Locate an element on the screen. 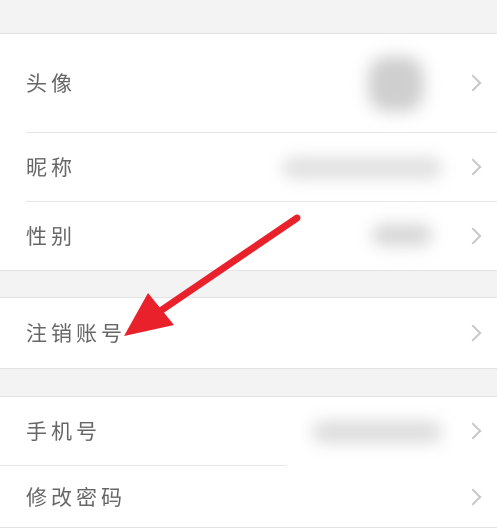 The width and height of the screenshot is (497, 528). annotation-arrow is located at coordinates (212, 275).